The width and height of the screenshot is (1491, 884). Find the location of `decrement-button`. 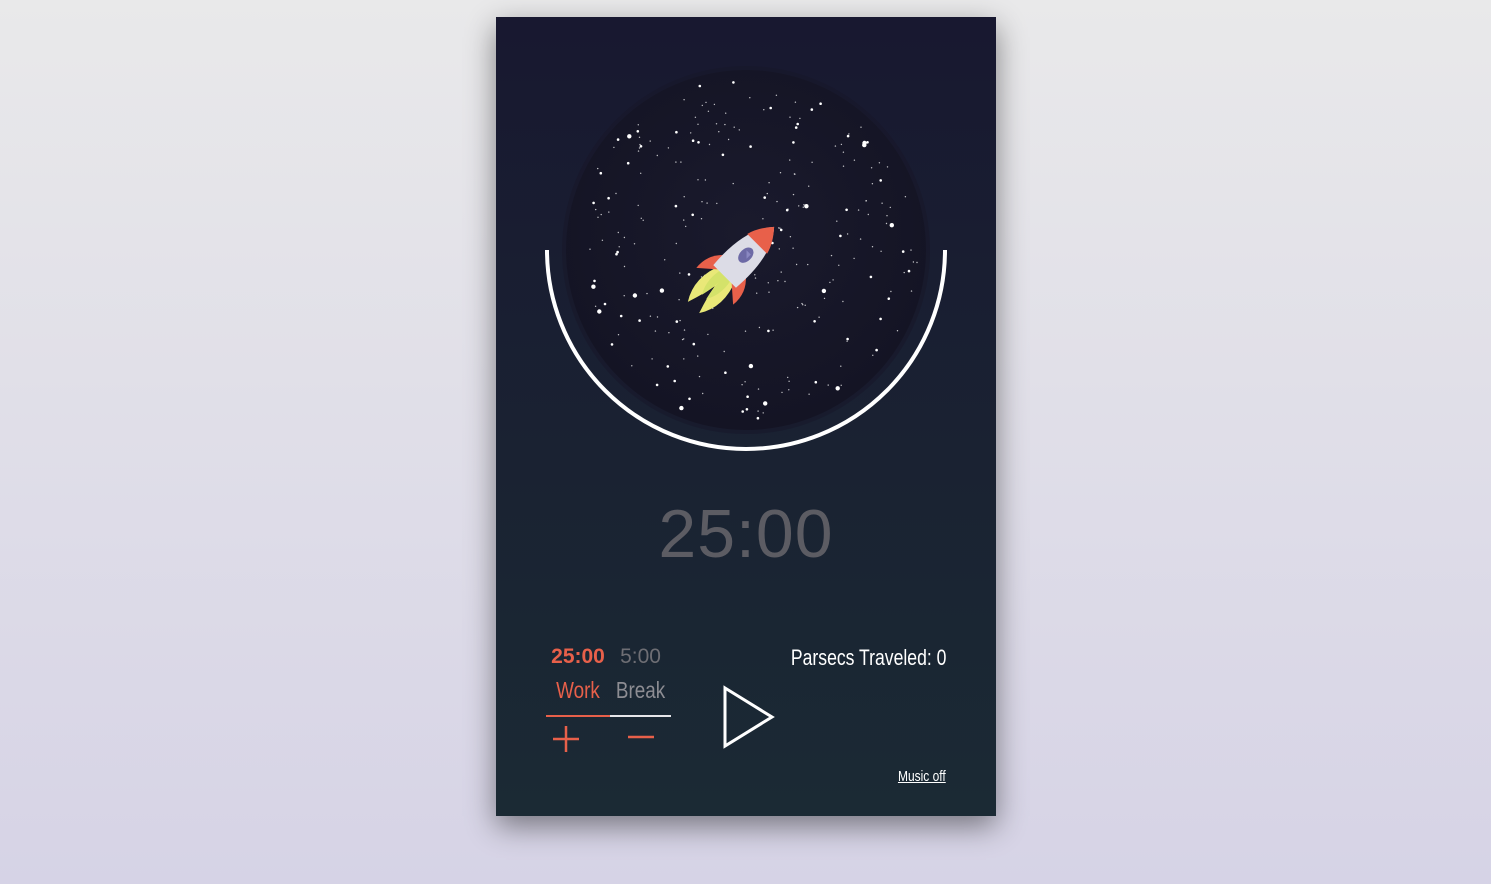

decrement-button is located at coordinates (641, 739).